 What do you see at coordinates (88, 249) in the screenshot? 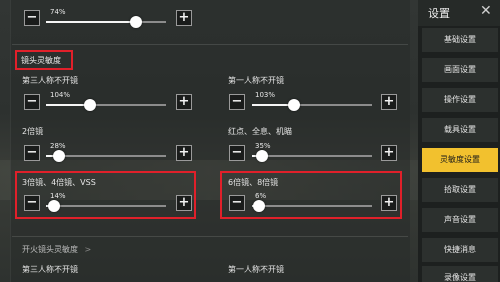
I see `chevron-right-icon: >` at bounding box center [88, 249].